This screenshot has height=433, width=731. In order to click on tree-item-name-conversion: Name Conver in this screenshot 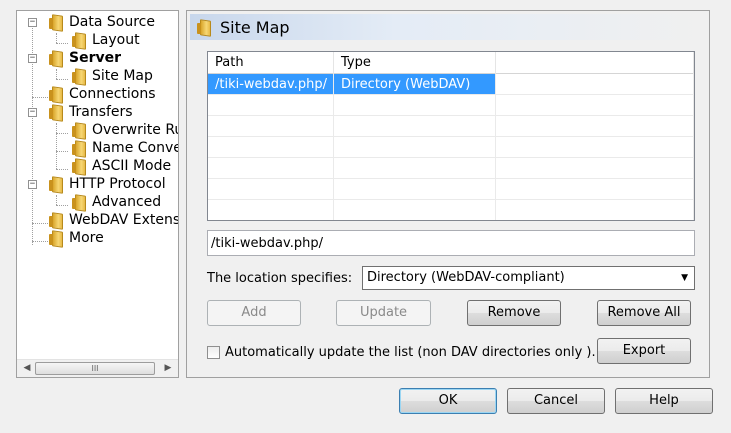, I will do `click(124, 148)`.